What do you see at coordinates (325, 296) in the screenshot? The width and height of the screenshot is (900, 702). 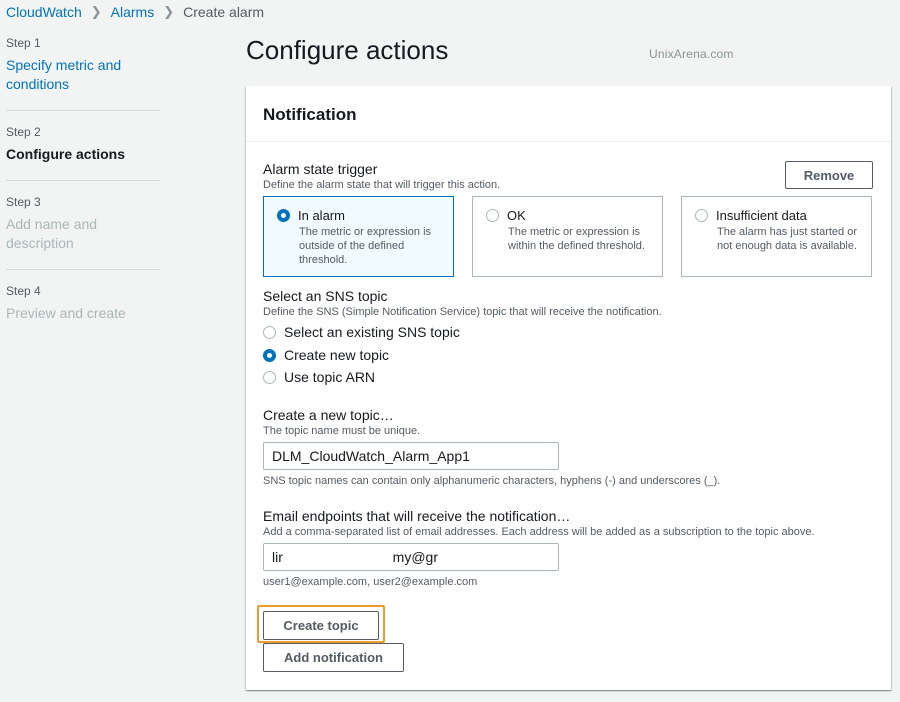 I see `sns-topic-label: Select an SNS topic` at bounding box center [325, 296].